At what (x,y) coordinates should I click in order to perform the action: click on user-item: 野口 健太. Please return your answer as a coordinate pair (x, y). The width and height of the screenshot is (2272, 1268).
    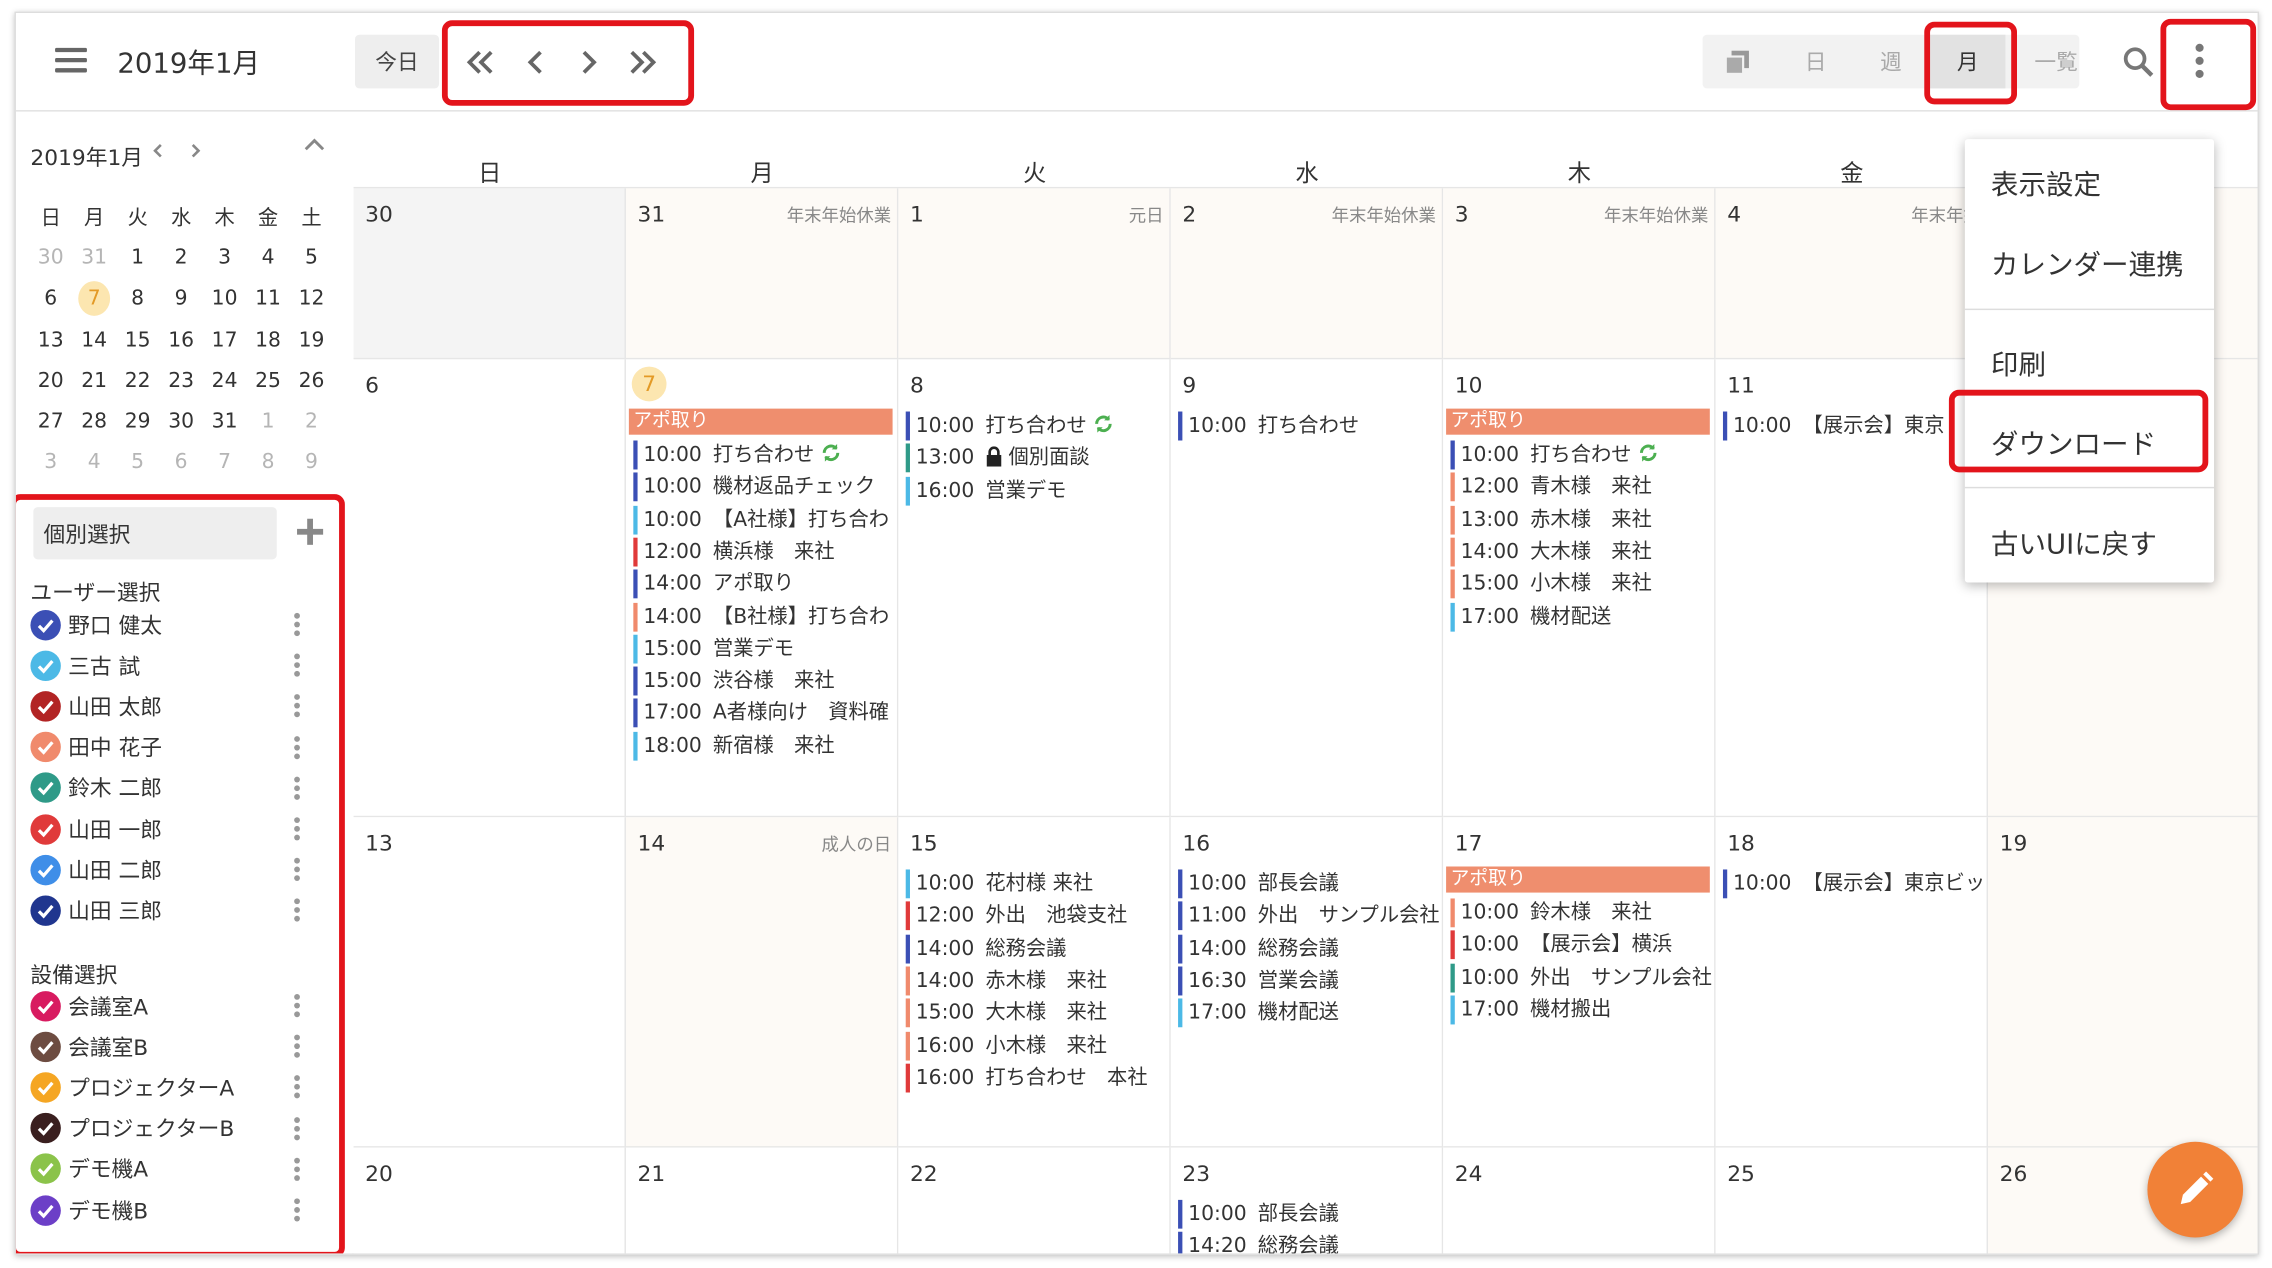
    Looking at the image, I should click on (175, 625).